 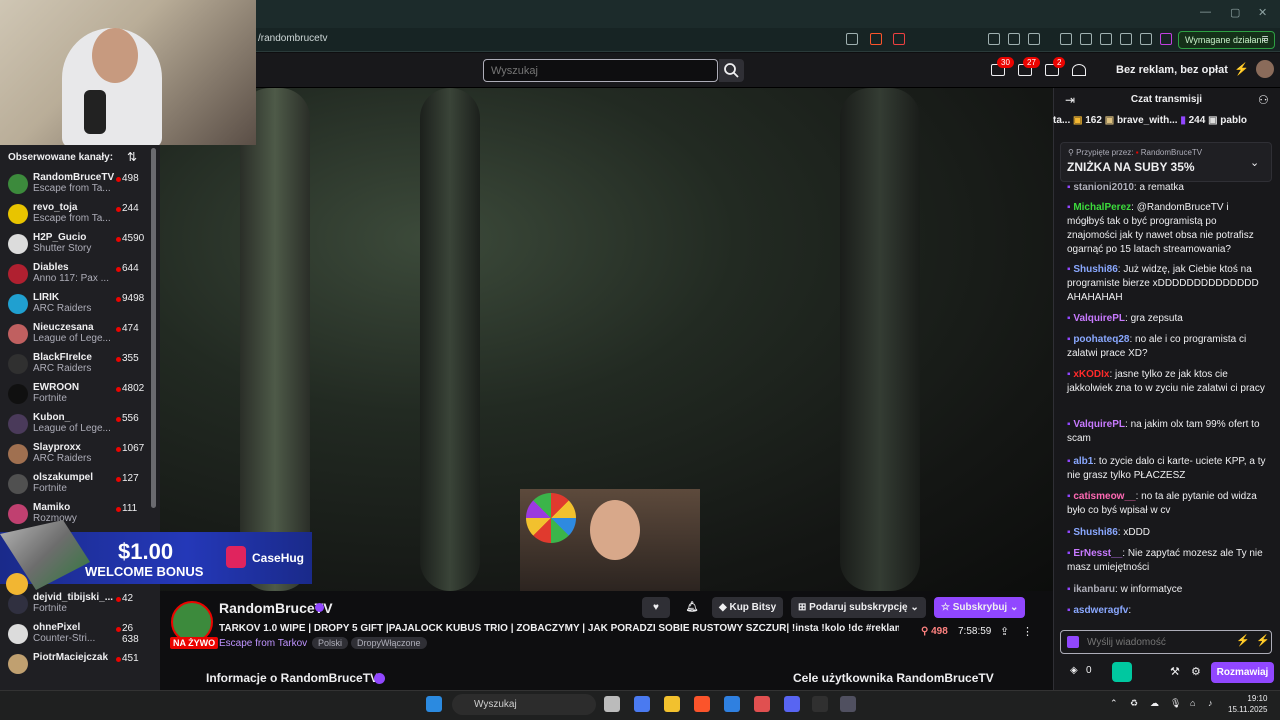 What do you see at coordinates (1094, 589) in the screenshot?
I see `chat-username: ikanbaru` at bounding box center [1094, 589].